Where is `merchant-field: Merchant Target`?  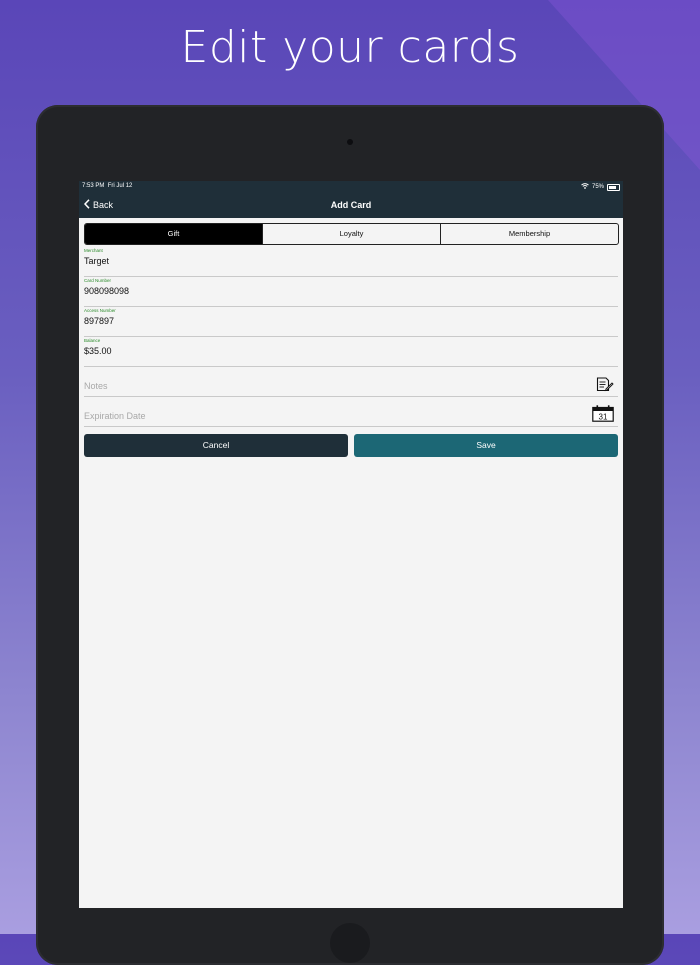
merchant-field: Merchant Target is located at coordinates (351, 261).